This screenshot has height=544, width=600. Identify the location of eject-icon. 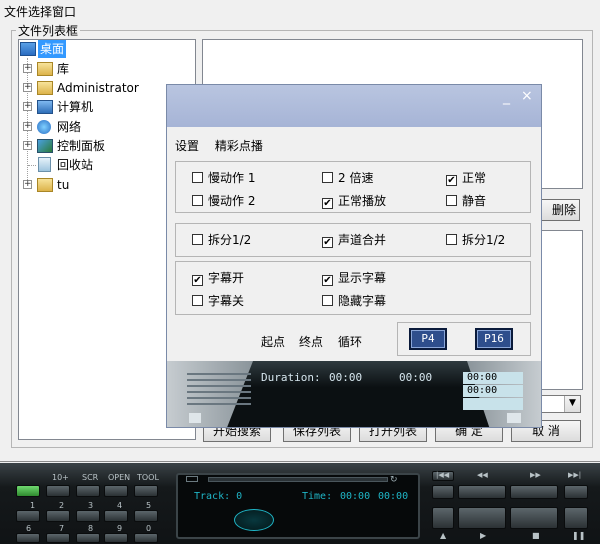
(192, 479).